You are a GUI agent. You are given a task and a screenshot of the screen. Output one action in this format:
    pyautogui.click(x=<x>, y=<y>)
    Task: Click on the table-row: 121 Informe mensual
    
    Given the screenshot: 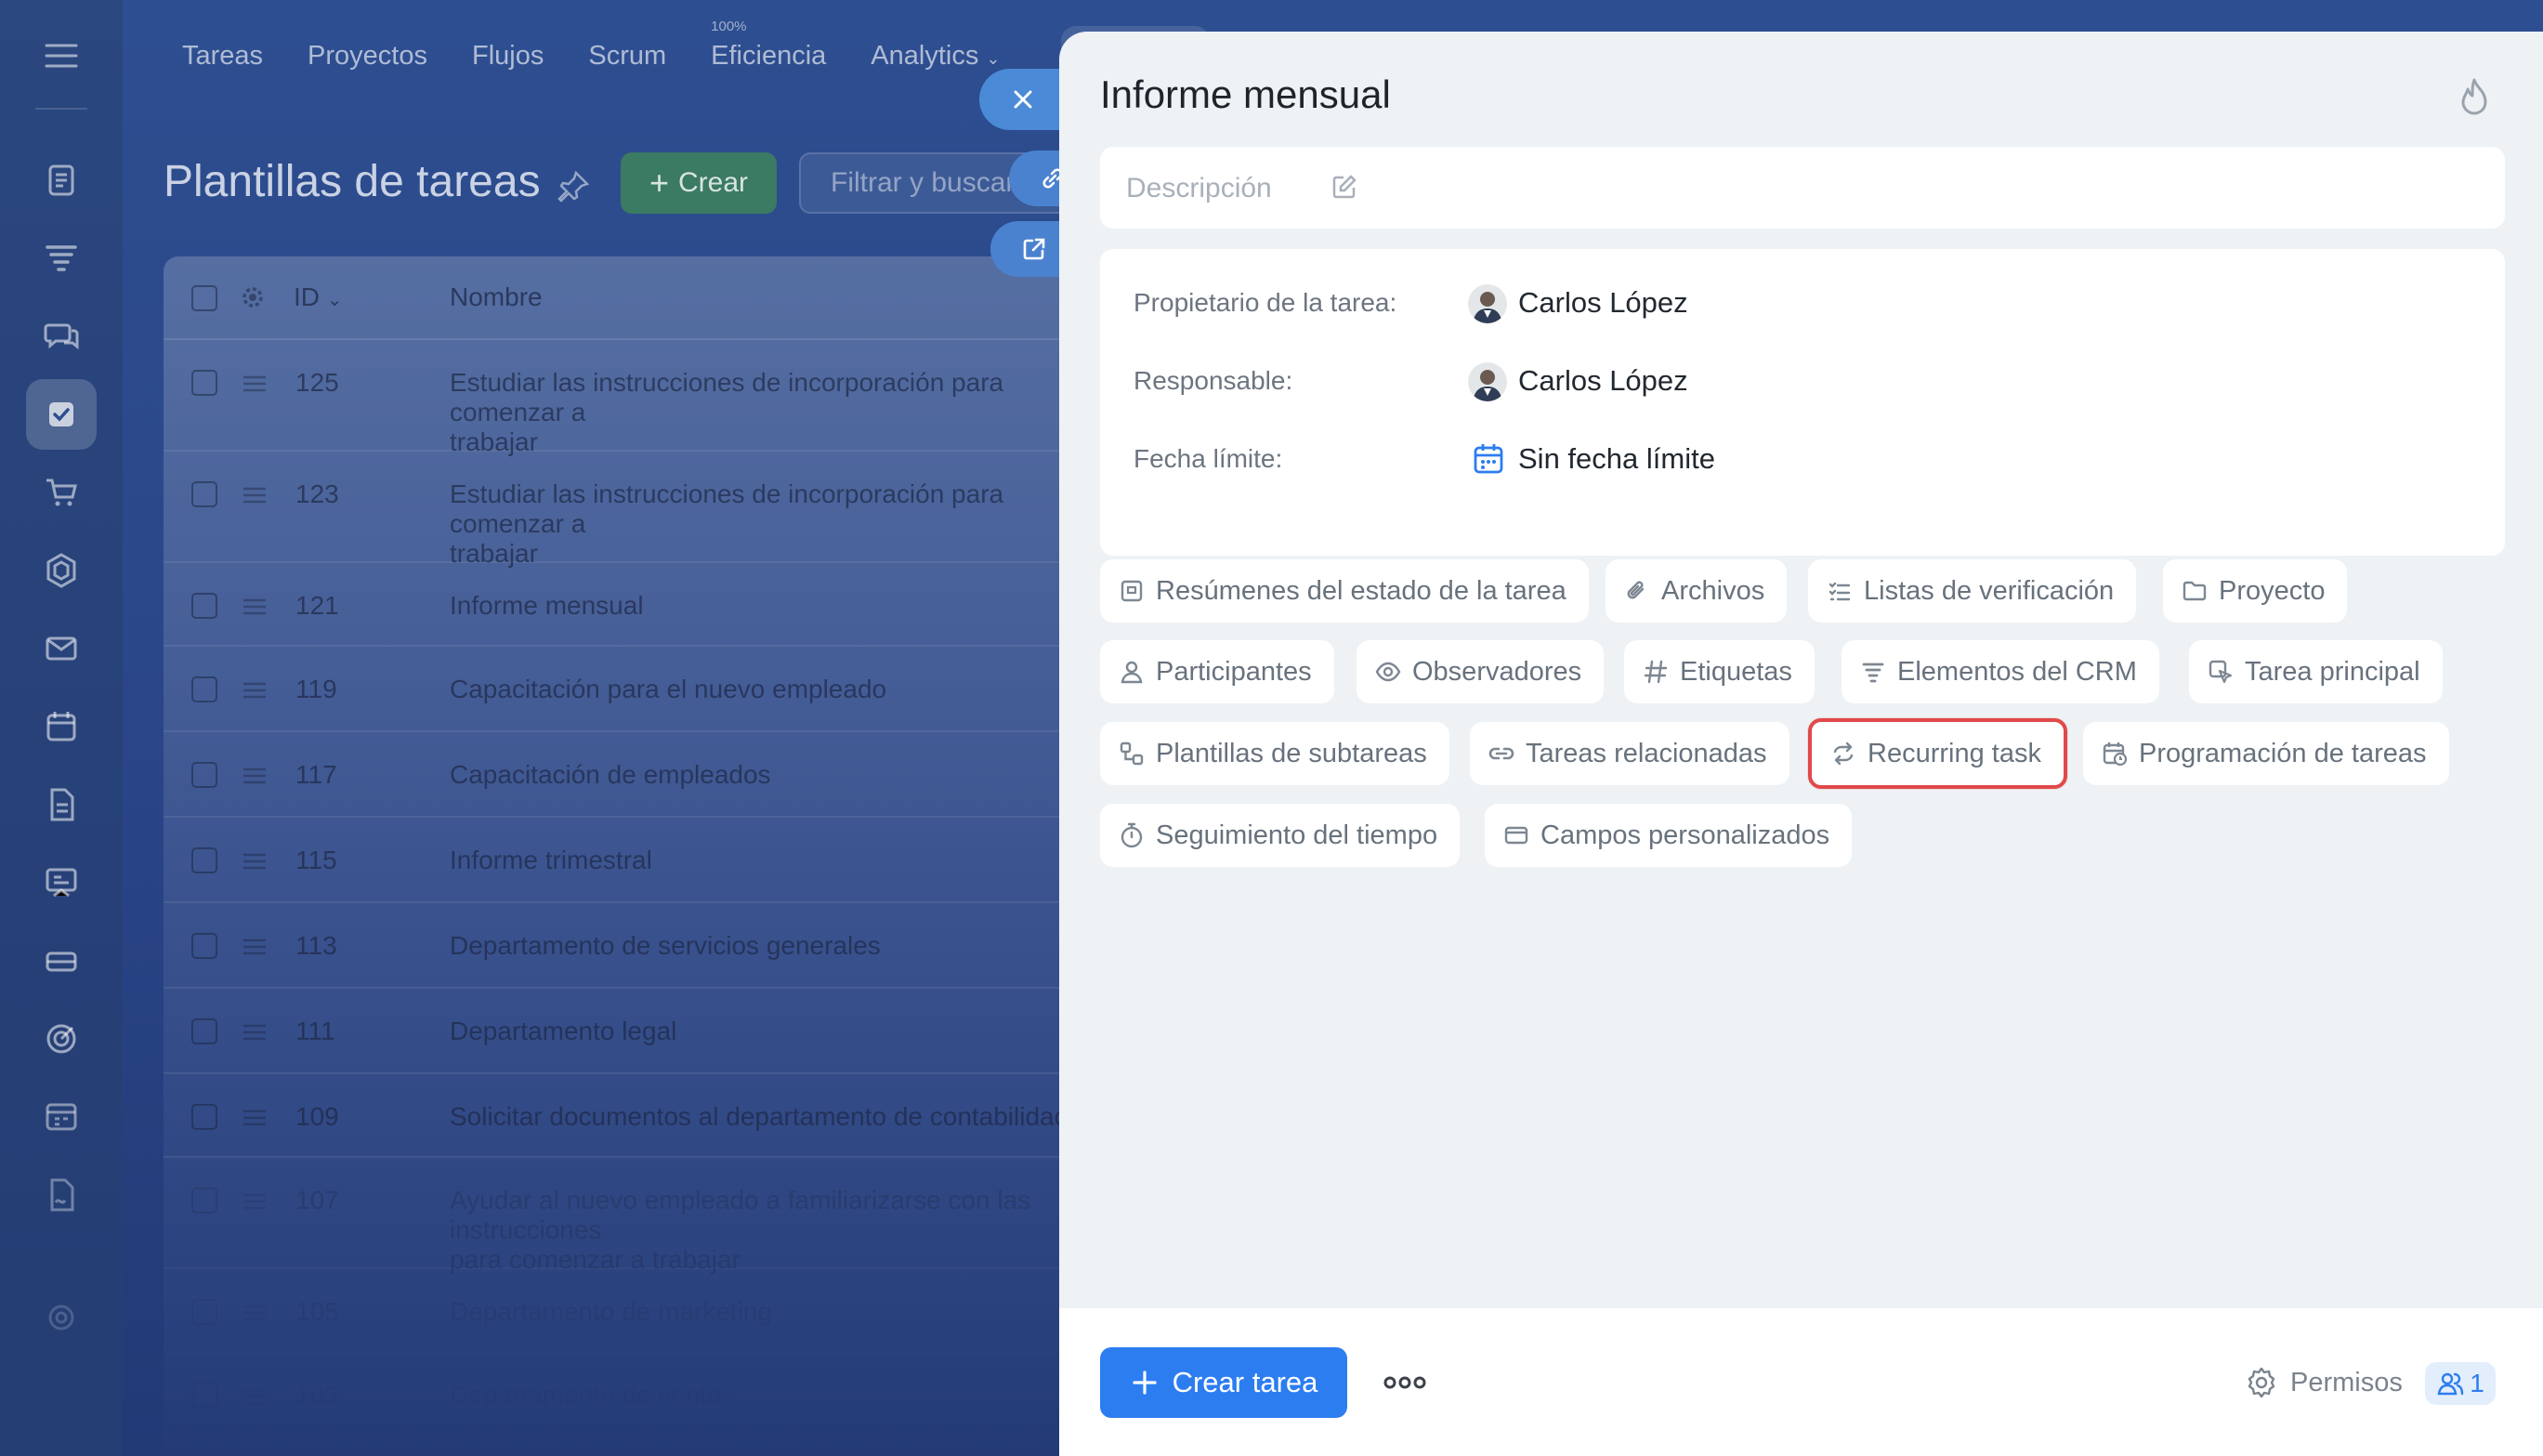 What is the action you would take?
    pyautogui.click(x=629, y=605)
    